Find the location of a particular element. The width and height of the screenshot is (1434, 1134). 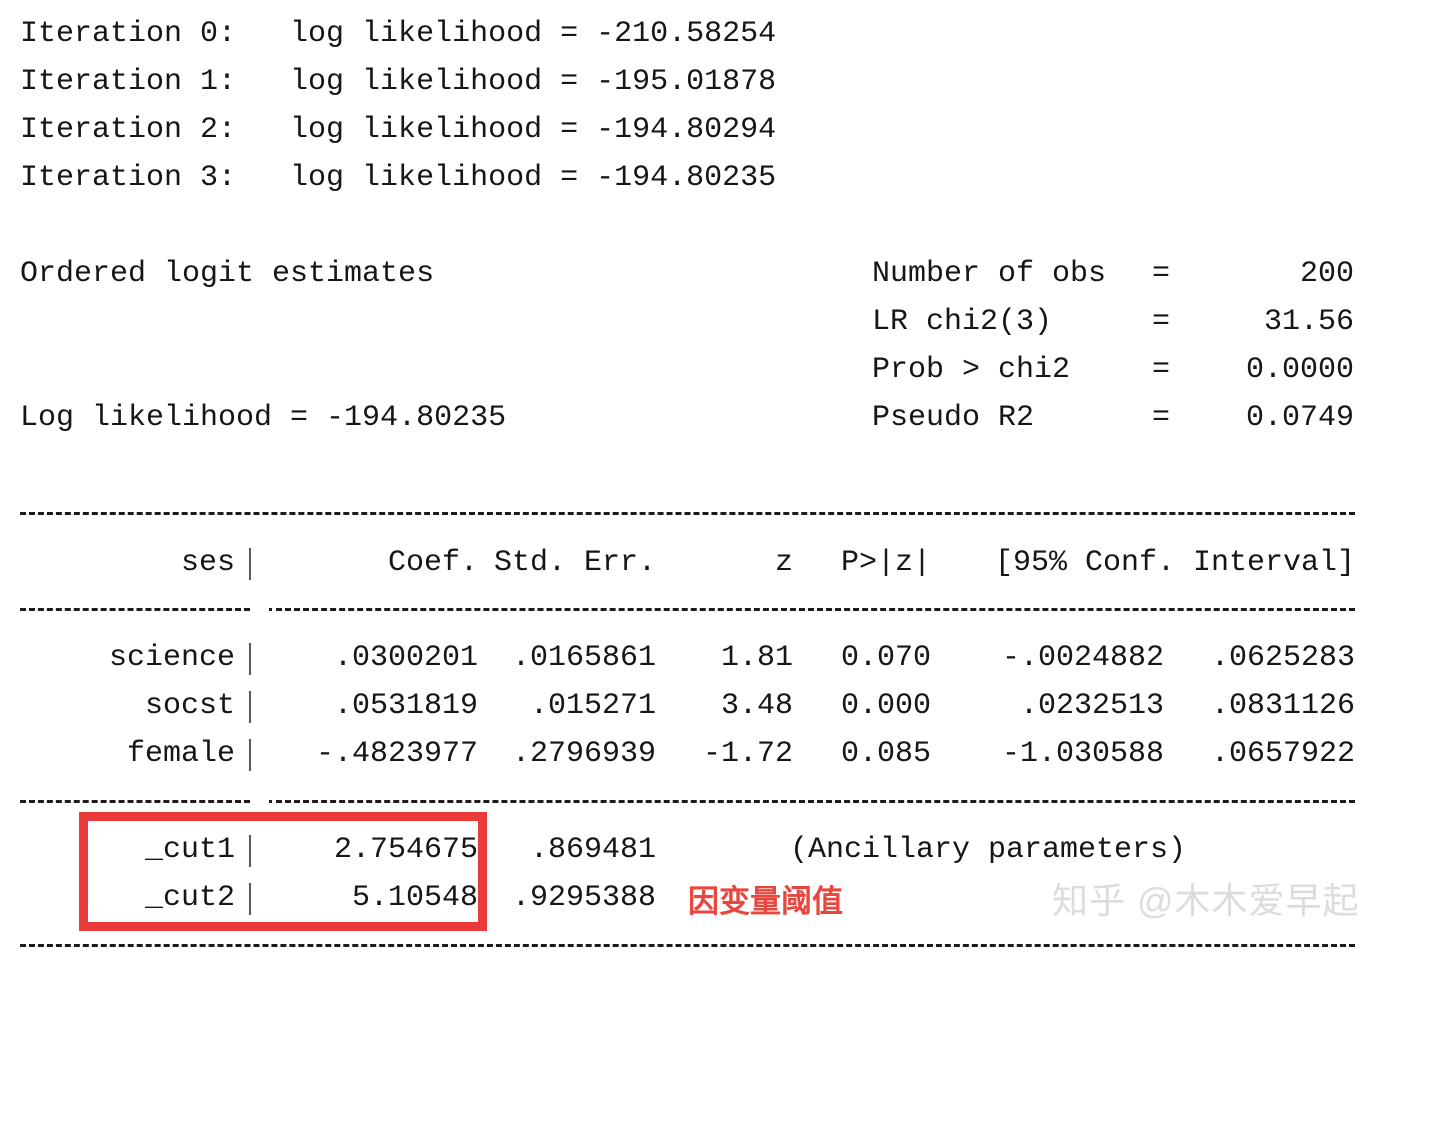

stat-number-of-obs: Number of obs = 200 is located at coordinates (1113, 274).